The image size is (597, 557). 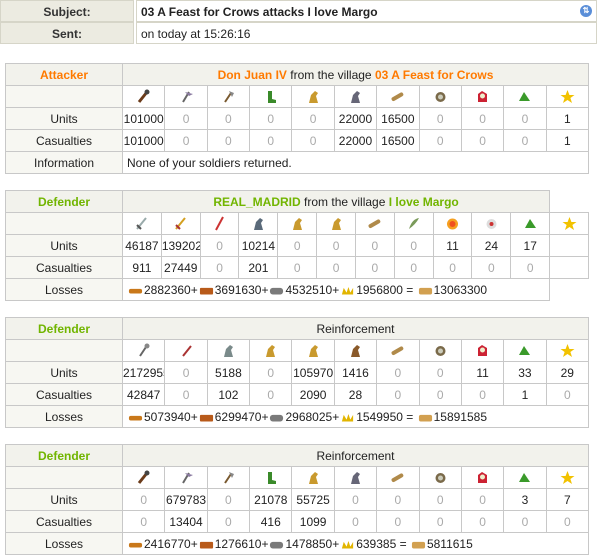 What do you see at coordinates (143, 118) in the screenshot?
I see `units-cell: 101000` at bounding box center [143, 118].